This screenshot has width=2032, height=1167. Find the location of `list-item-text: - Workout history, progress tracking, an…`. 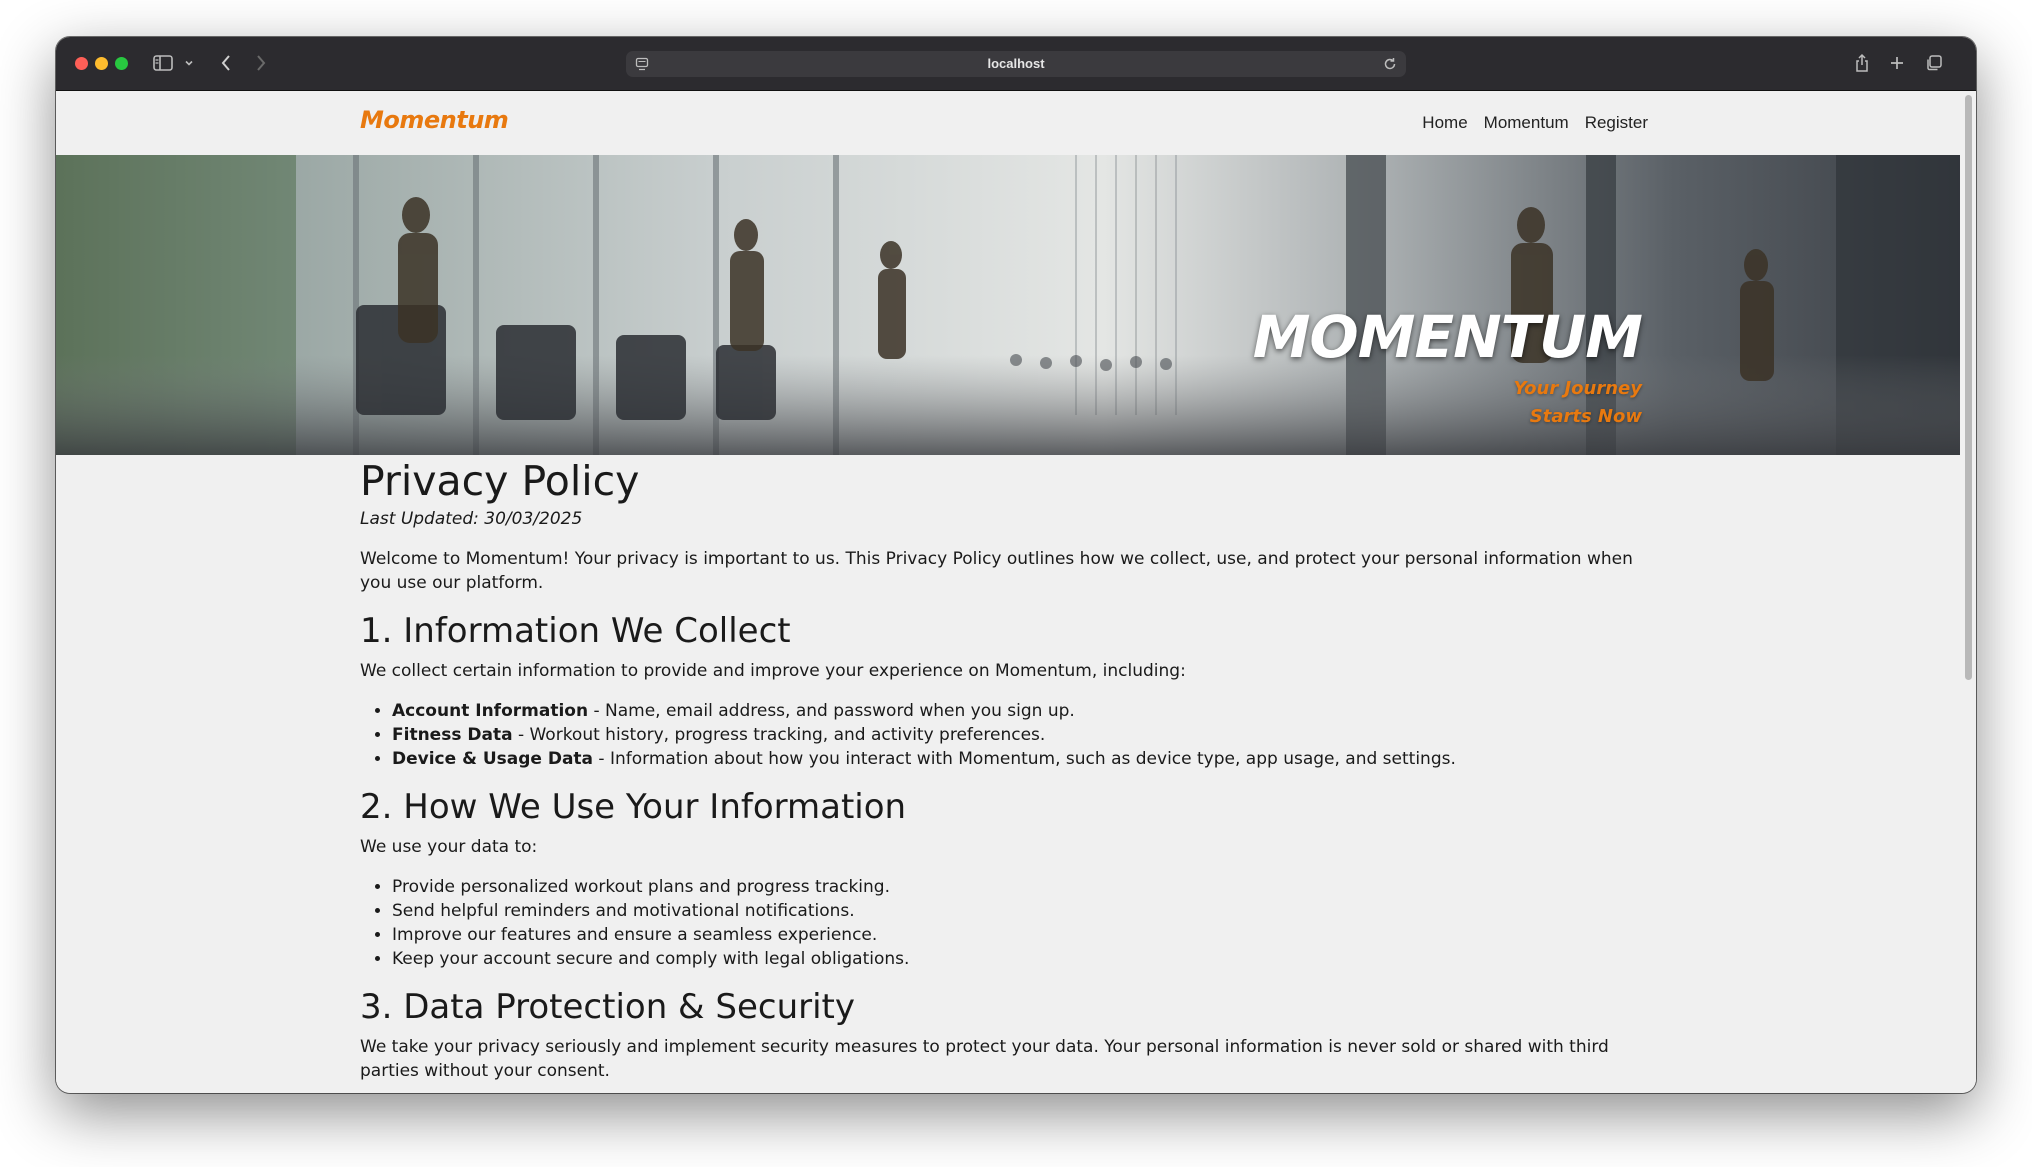

list-item-text: - Workout history, progress tracking, an… is located at coordinates (779, 735).